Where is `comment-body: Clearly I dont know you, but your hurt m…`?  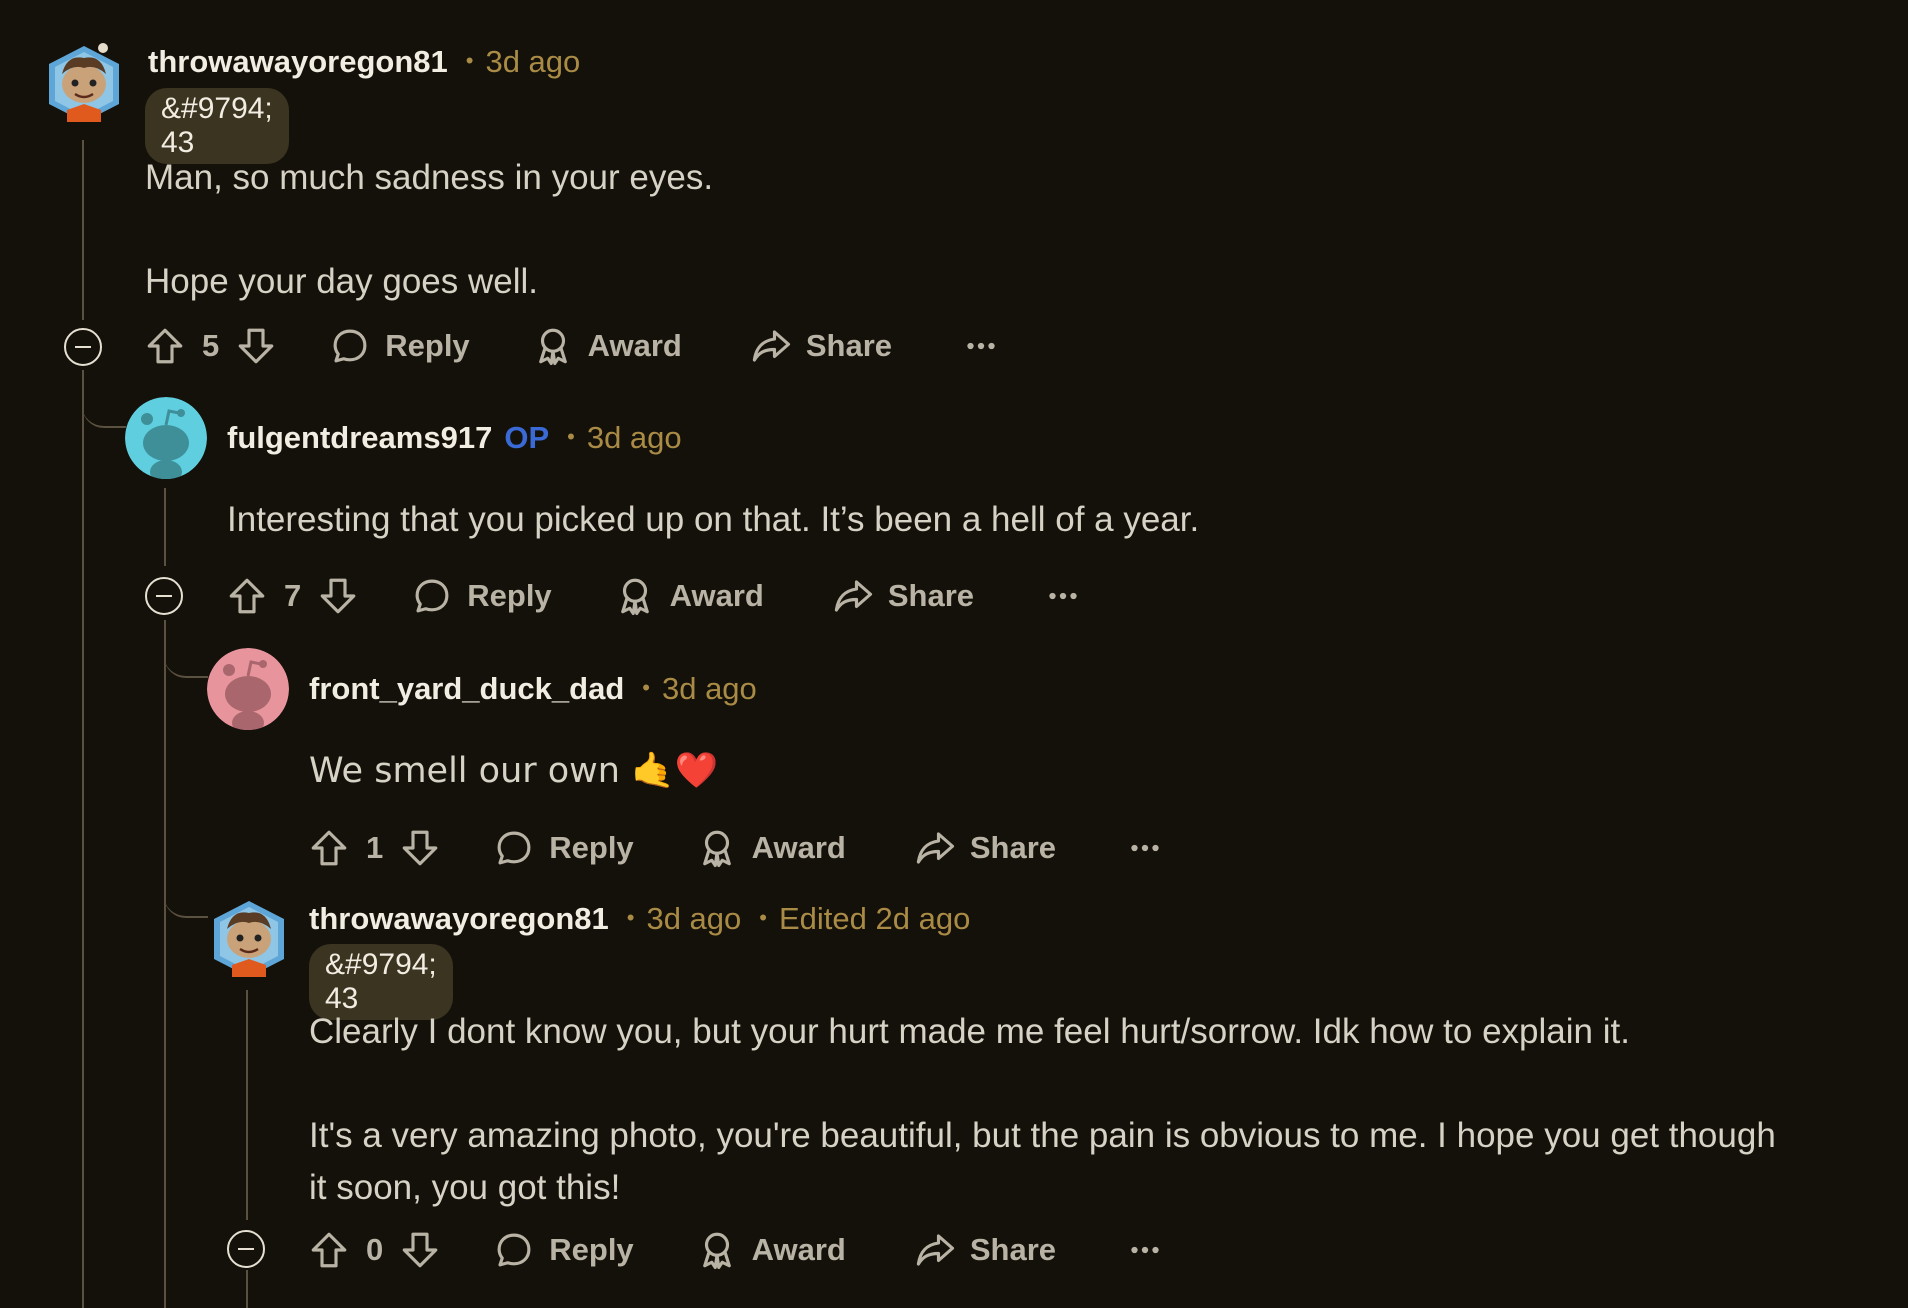 comment-body: Clearly I dont know you, but your hurt m… is located at coordinates (1042, 1109).